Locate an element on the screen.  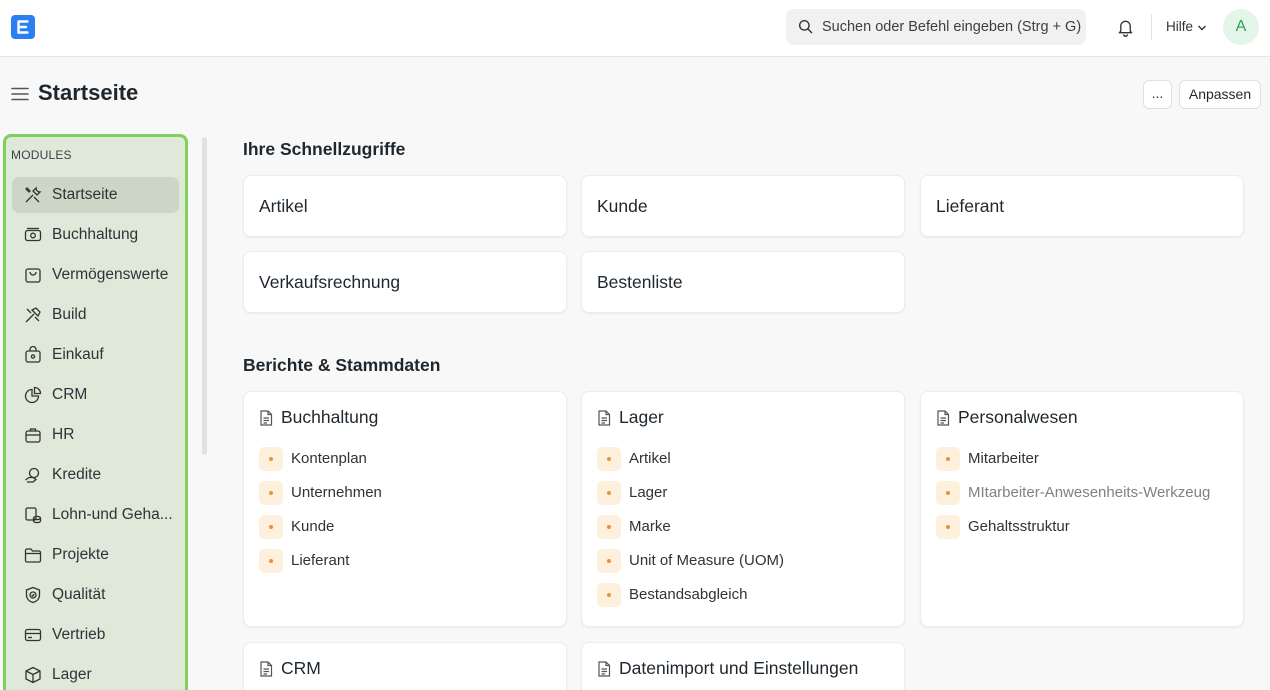
shortcut-label: Lieferant is located at coordinates (970, 206).